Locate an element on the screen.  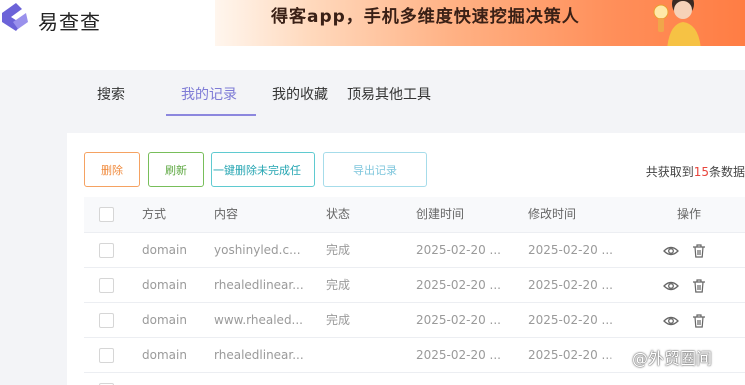
header-status: 状态 is located at coordinates (338, 214).